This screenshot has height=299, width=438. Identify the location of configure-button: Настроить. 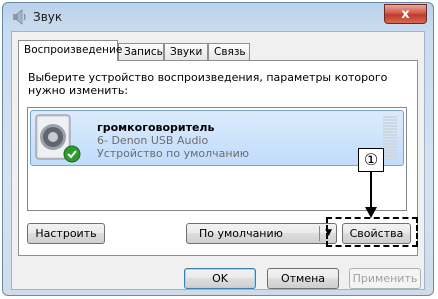
(66, 233).